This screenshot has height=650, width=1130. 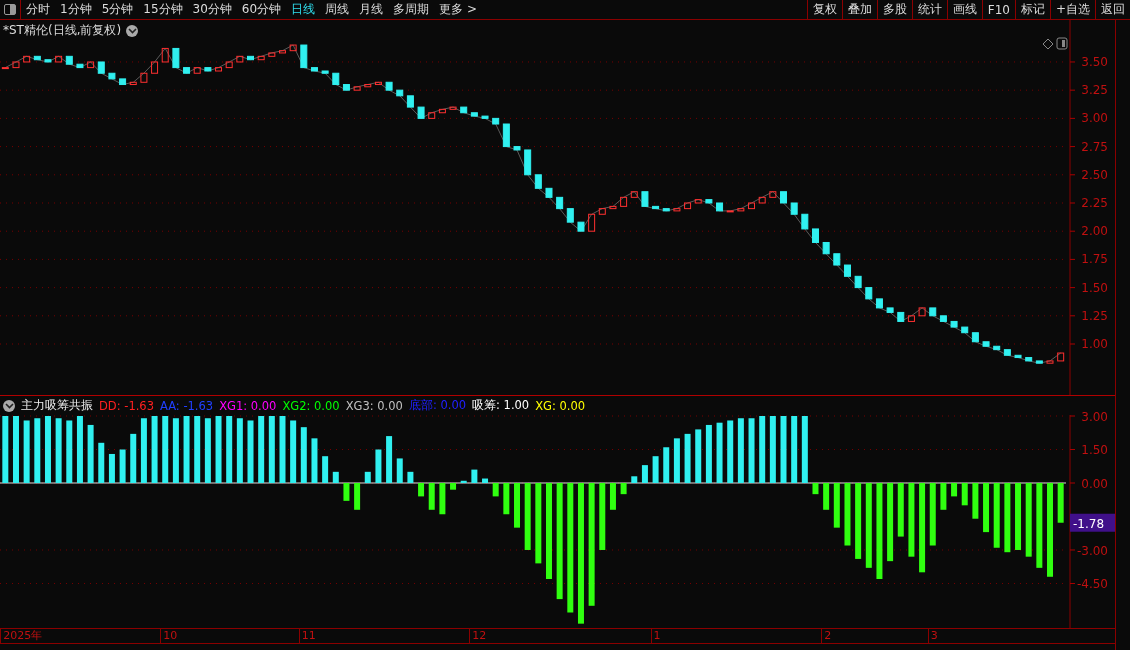 I want to click on legend-item: XG3: 0.00, so click(x=374, y=405).